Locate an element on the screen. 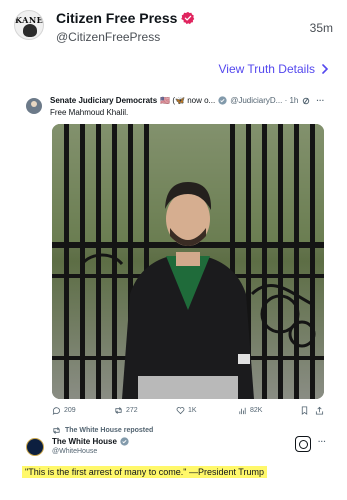 This screenshot has width=347, height=500. bookmark-icon is located at coordinates (304, 410).